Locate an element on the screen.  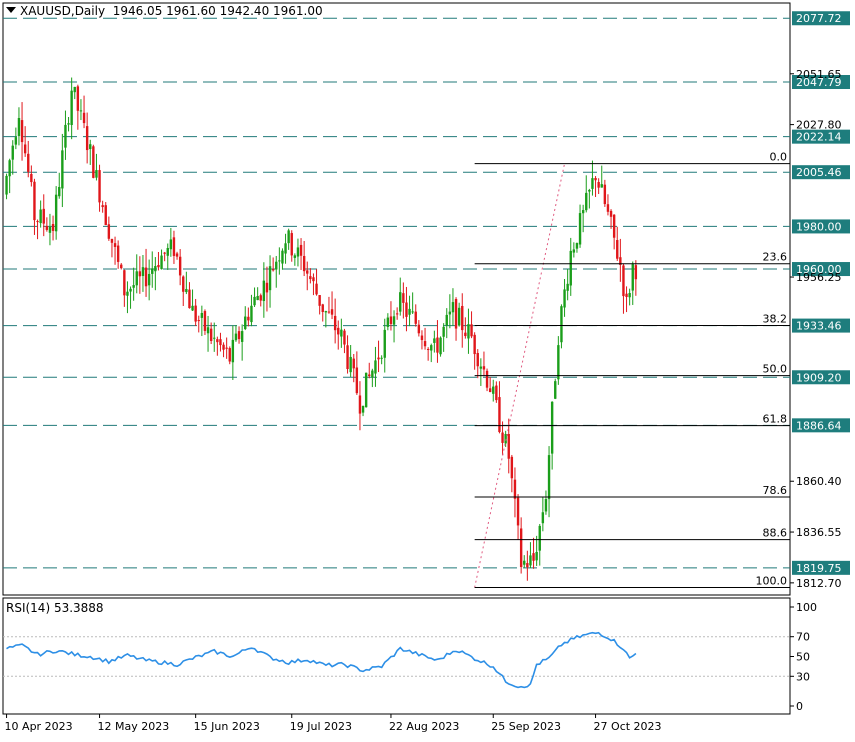
x-axis-tick-label: 15 Jun 2023 is located at coordinates (227, 726).